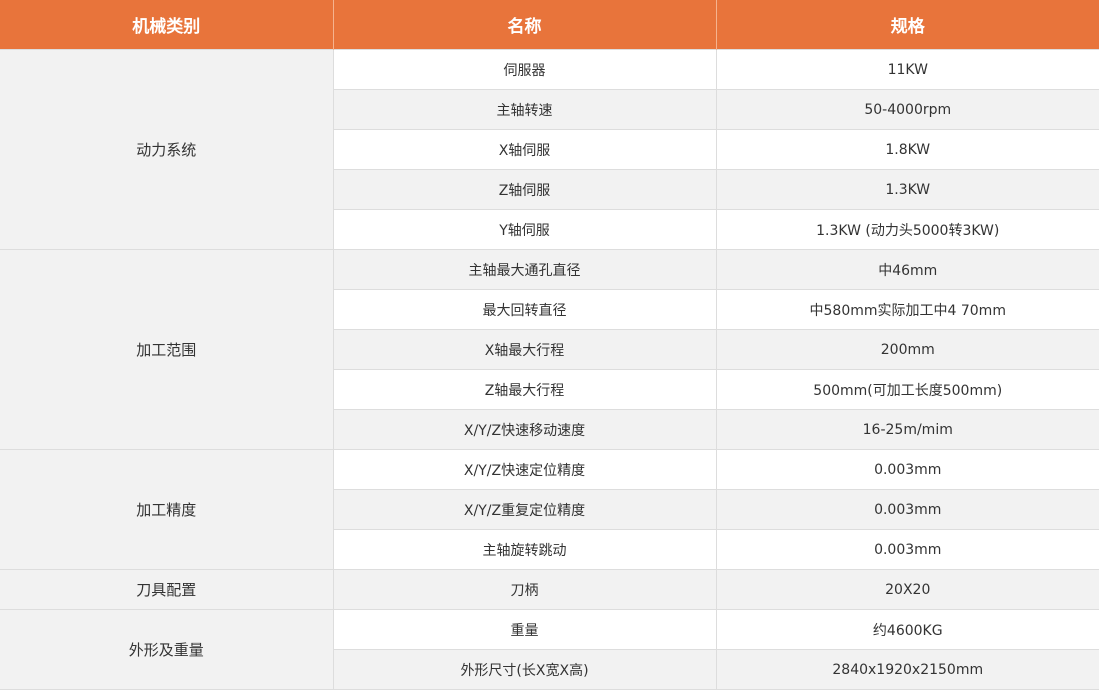  Describe the element at coordinates (167, 349) in the screenshot. I see `category-cell: 加工范围` at that location.